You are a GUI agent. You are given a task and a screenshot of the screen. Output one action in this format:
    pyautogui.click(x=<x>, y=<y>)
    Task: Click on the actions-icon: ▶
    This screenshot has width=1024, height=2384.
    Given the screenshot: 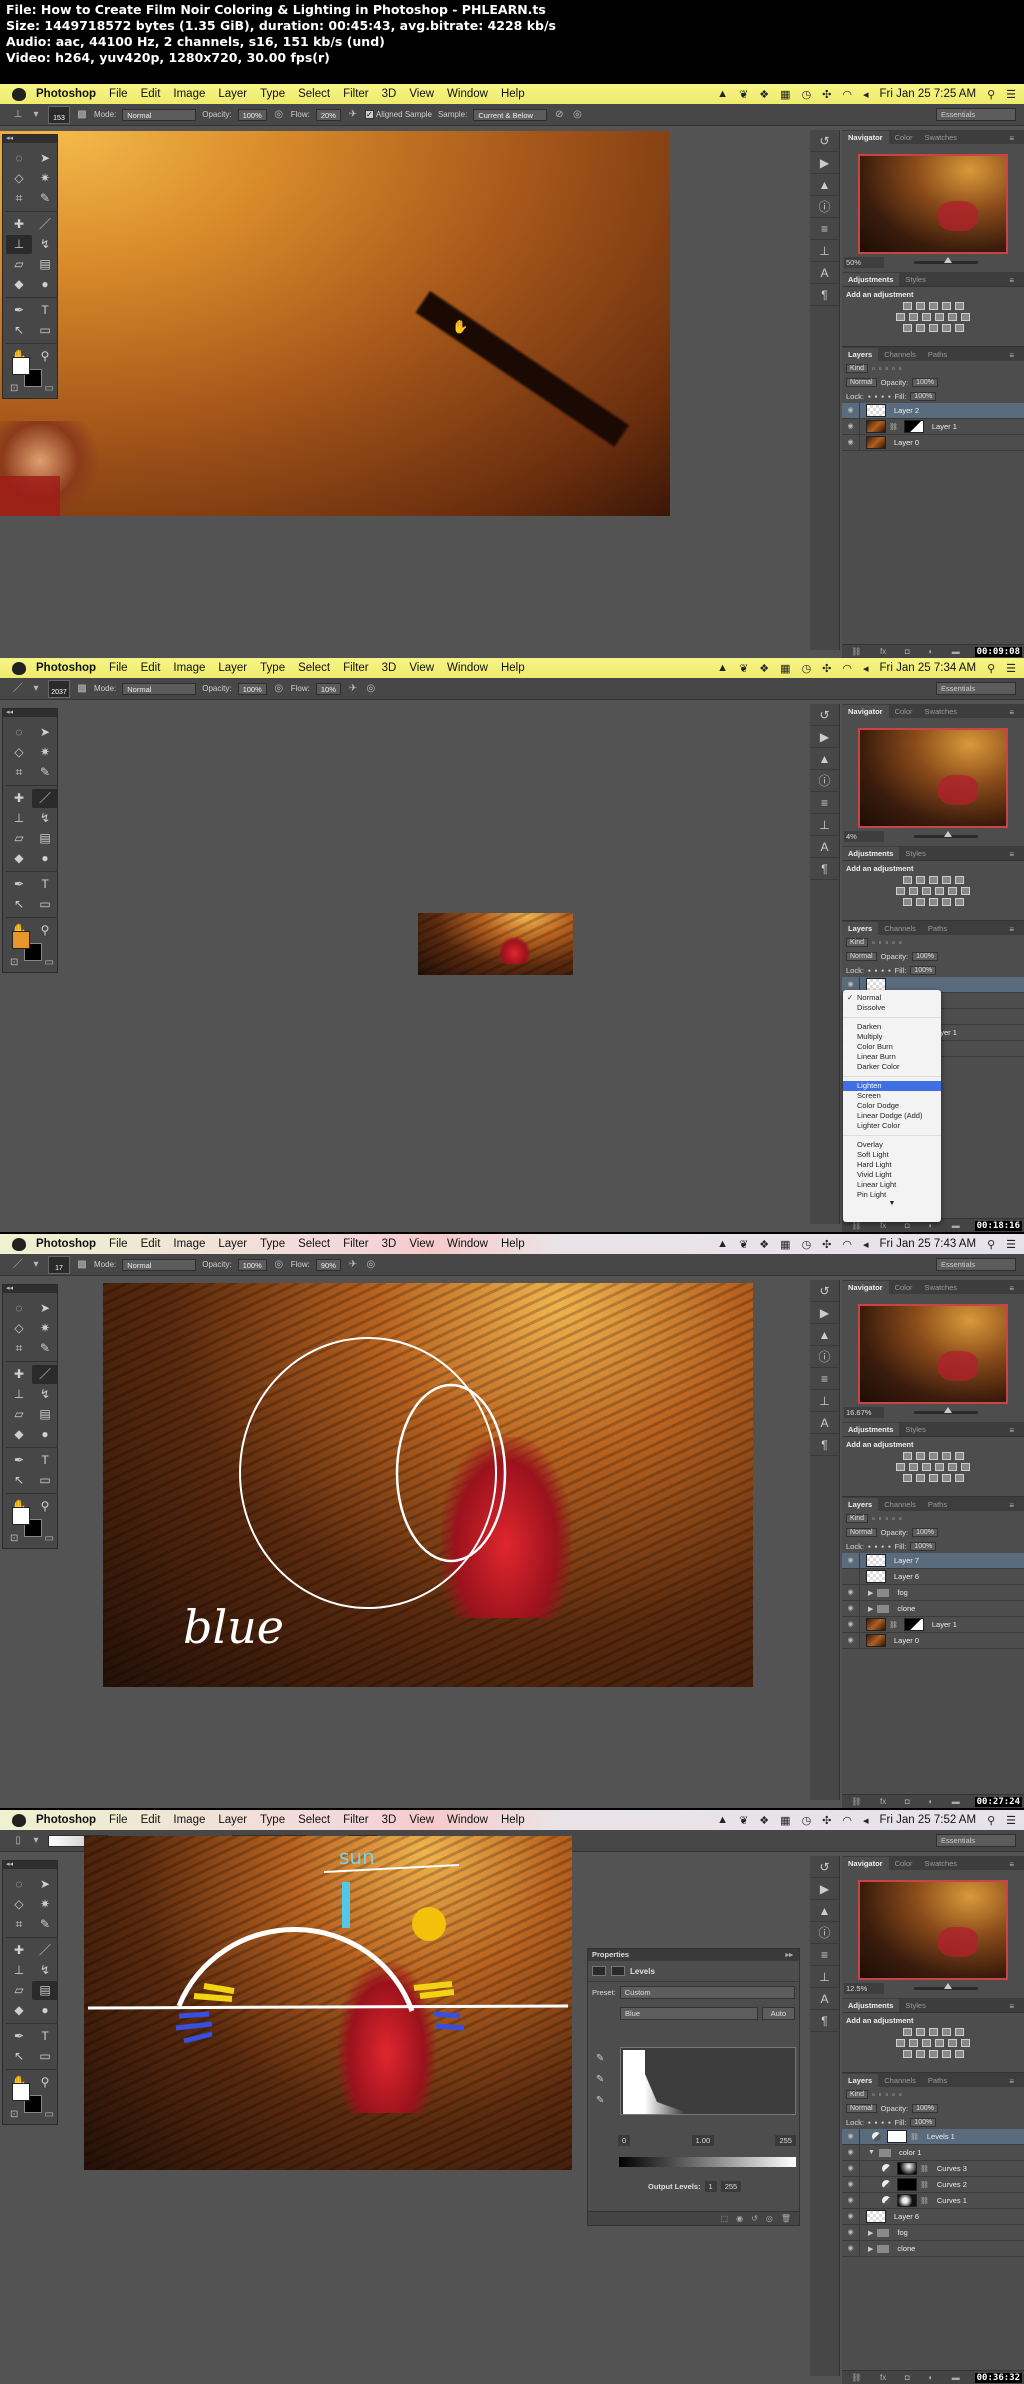 What is the action you would take?
    pyautogui.click(x=824, y=737)
    